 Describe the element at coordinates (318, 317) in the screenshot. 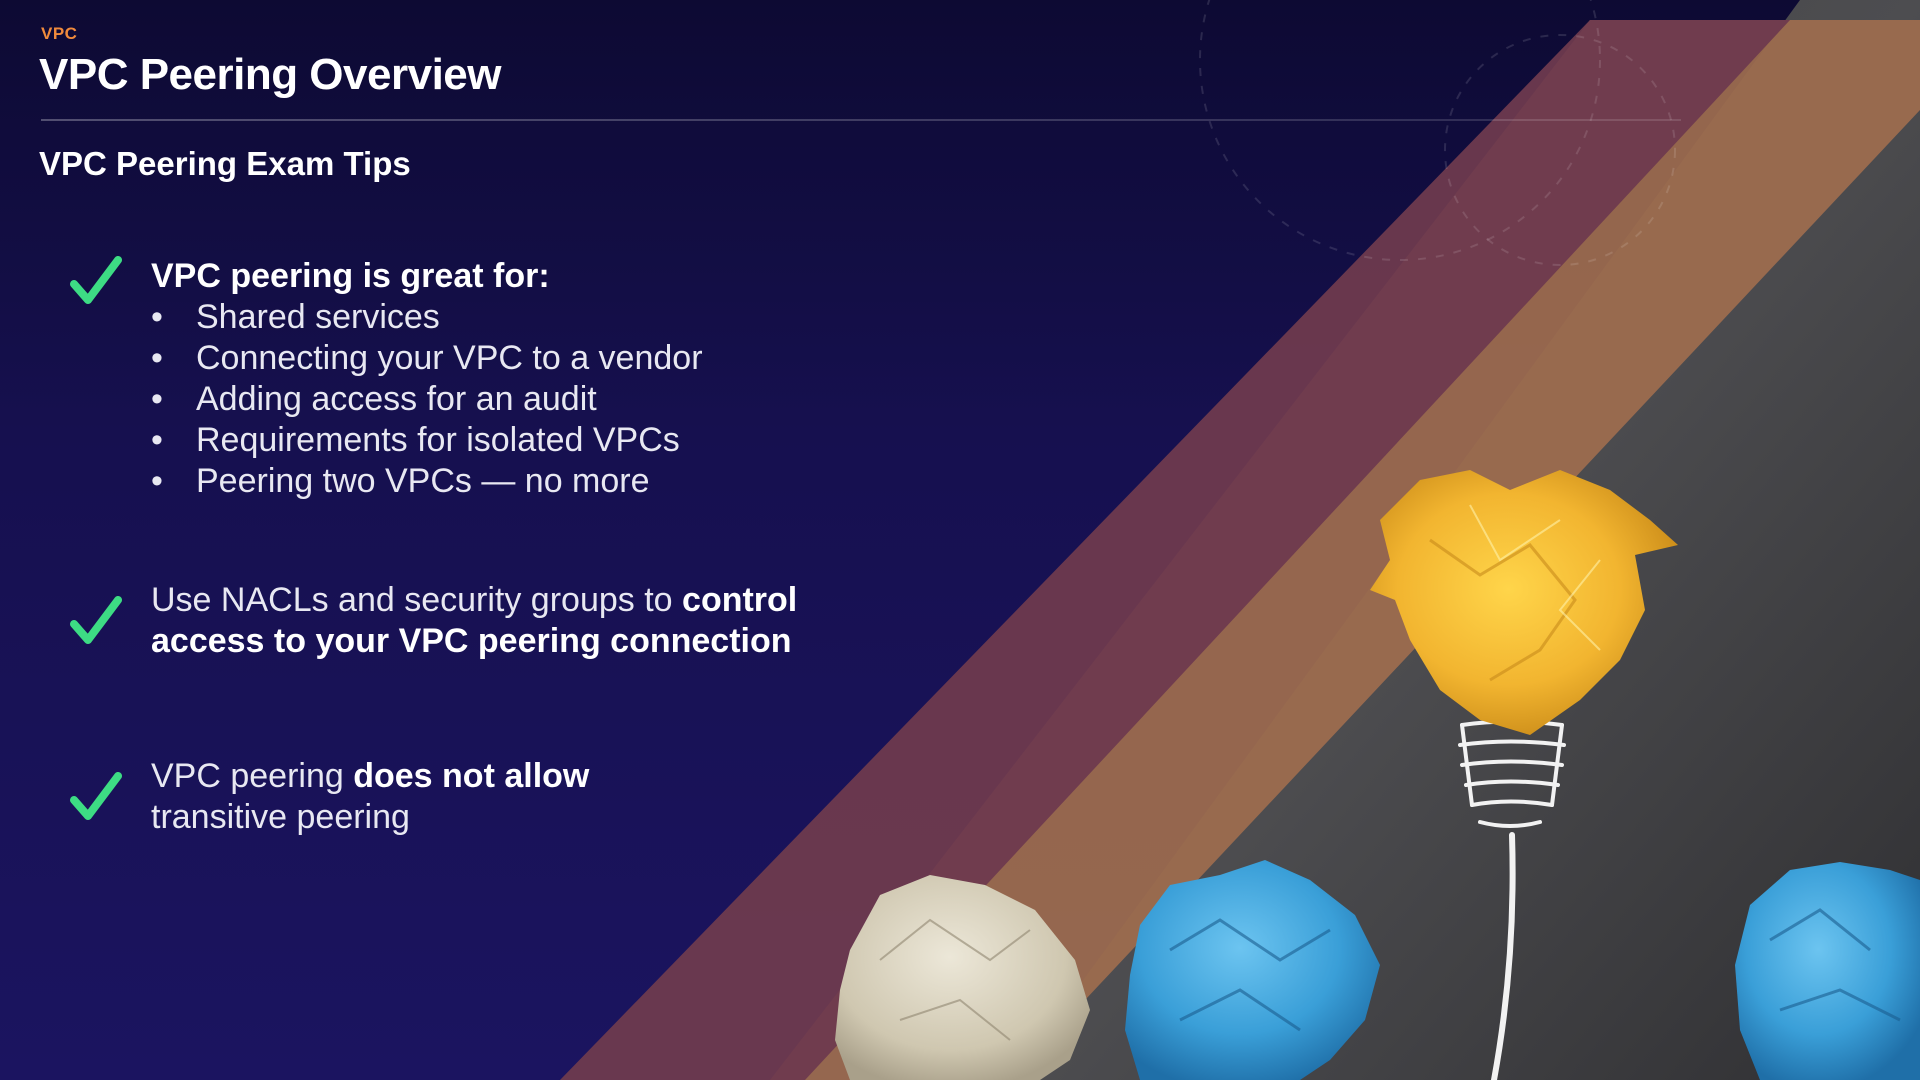

I see `list-item-text: Shared services` at that location.